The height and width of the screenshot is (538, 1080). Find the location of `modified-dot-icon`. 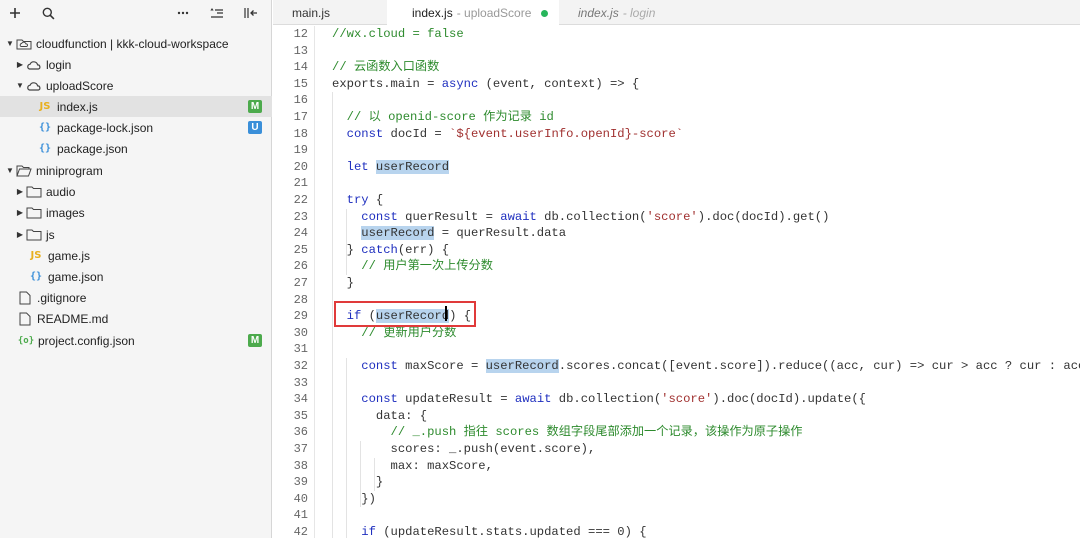

modified-dot-icon is located at coordinates (545, 13).